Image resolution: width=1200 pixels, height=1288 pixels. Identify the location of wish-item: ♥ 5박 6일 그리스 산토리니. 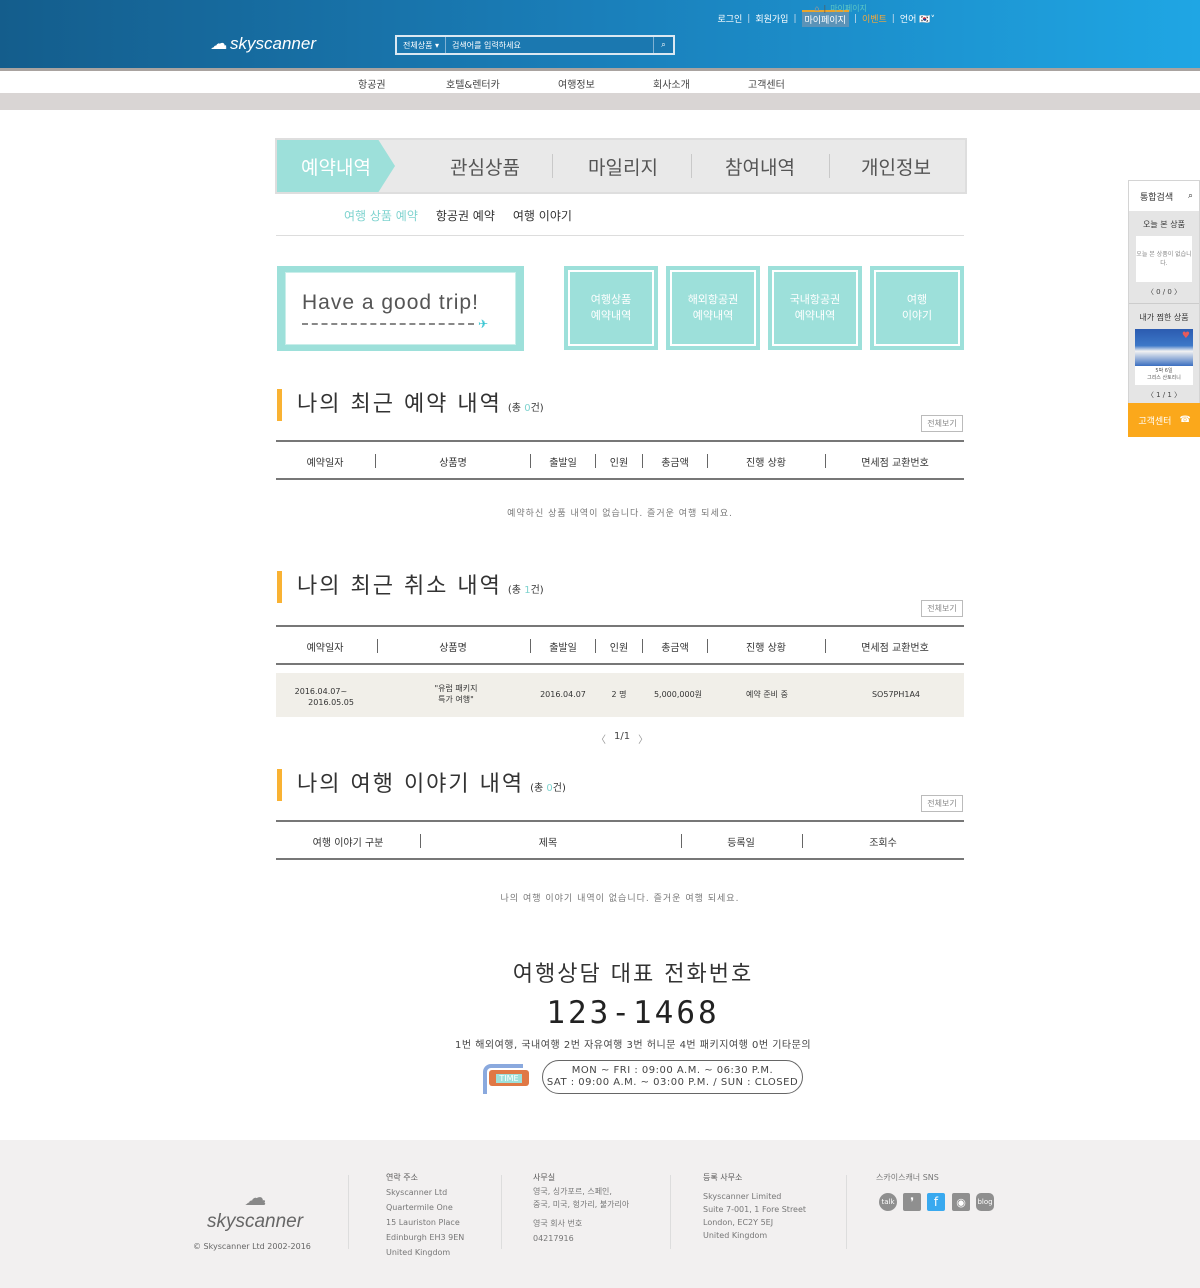
(1164, 357).